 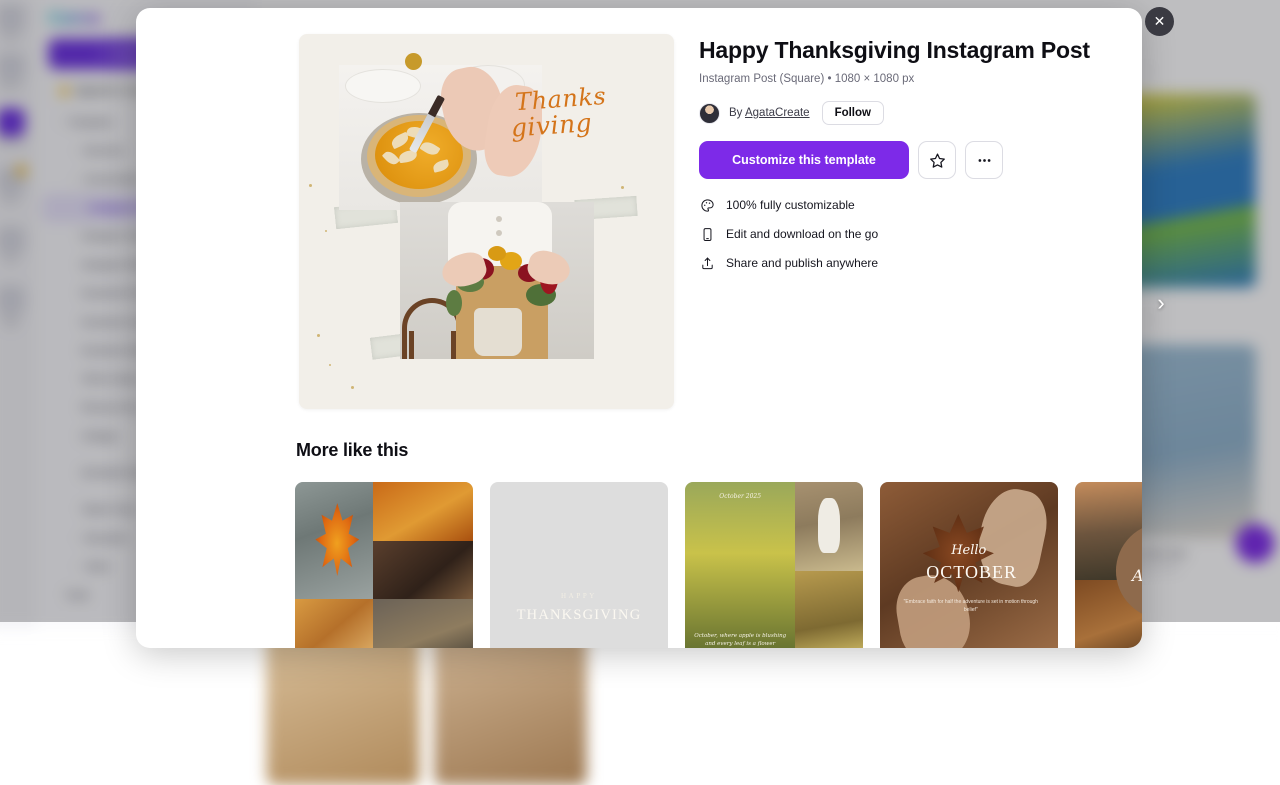 What do you see at coordinates (899, 263) in the screenshot?
I see `feature-row-share: Share and publish anywhere` at bounding box center [899, 263].